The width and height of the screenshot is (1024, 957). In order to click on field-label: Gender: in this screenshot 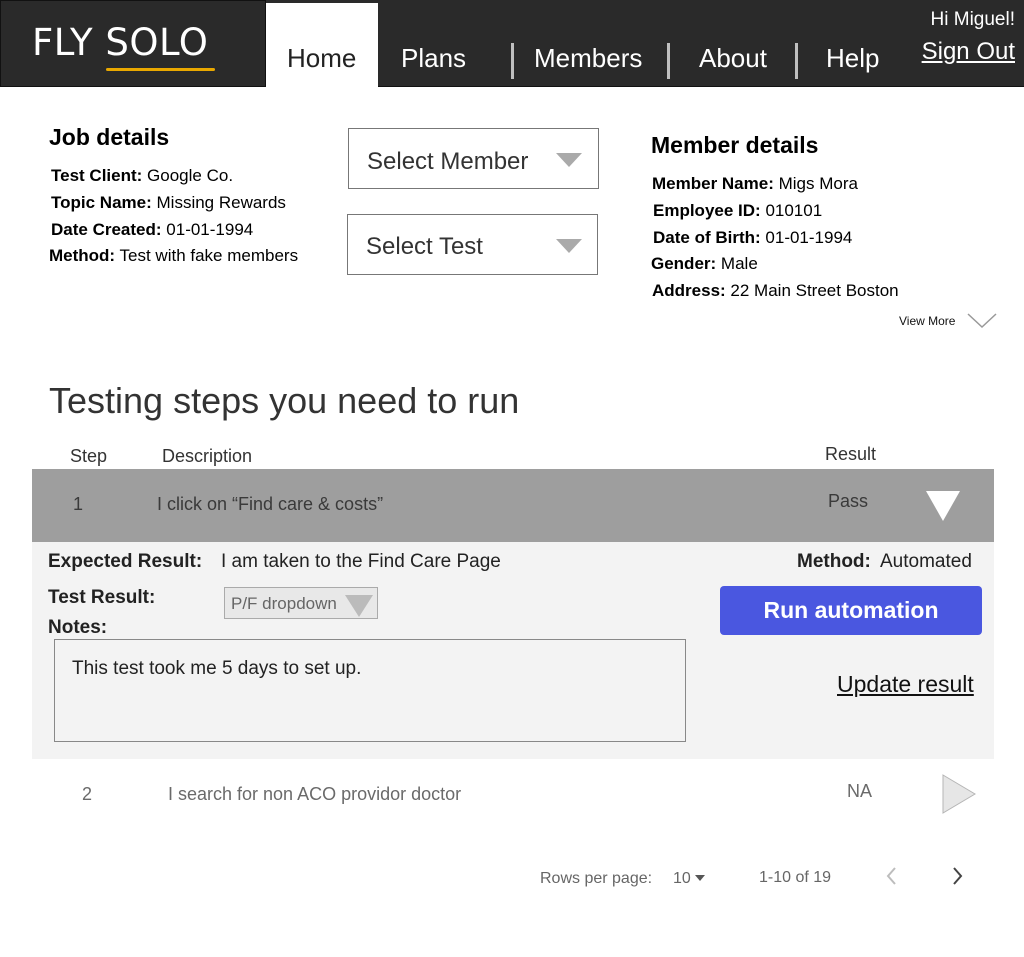, I will do `click(684, 263)`.